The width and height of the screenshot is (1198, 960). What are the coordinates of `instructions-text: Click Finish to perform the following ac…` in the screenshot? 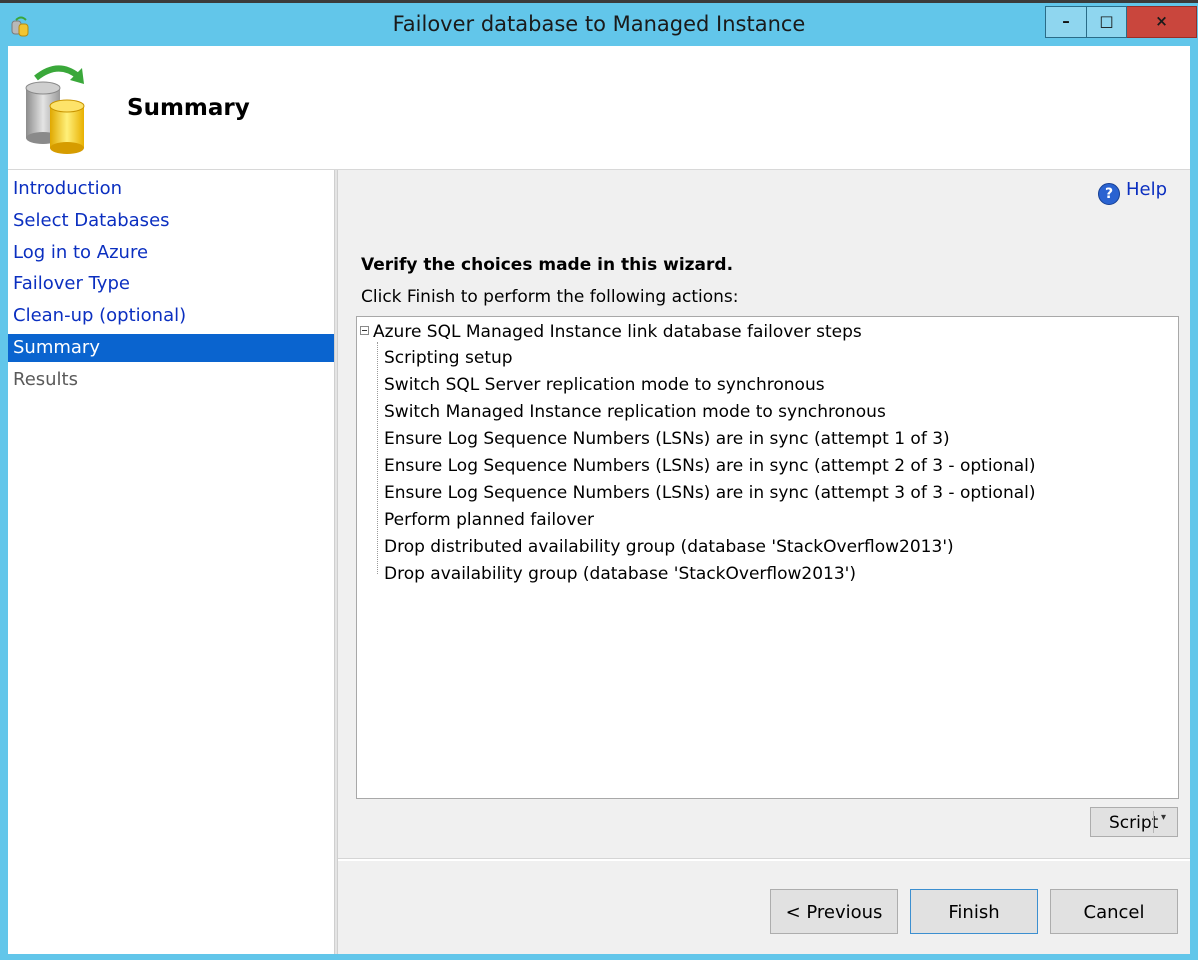 It's located at (550, 297).